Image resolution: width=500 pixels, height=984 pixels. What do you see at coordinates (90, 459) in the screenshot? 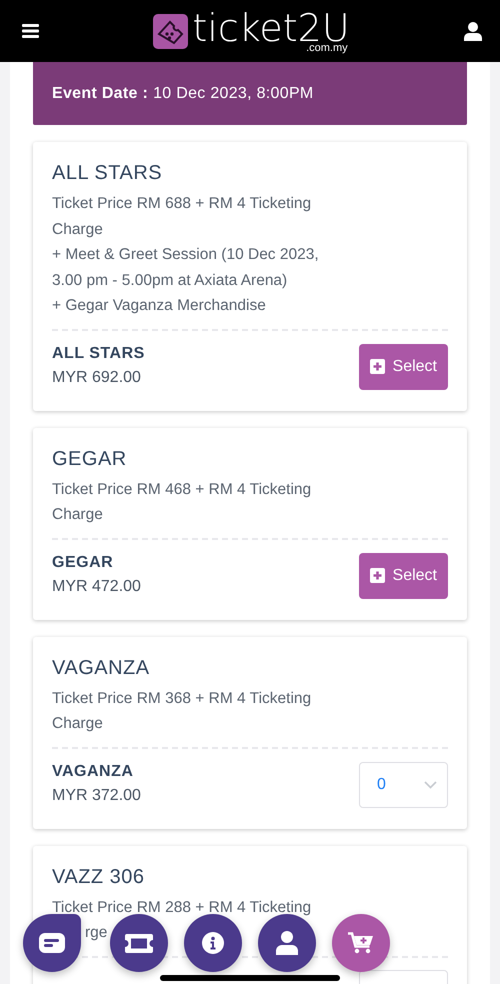
I see `ticket-title: GEGAR` at bounding box center [90, 459].